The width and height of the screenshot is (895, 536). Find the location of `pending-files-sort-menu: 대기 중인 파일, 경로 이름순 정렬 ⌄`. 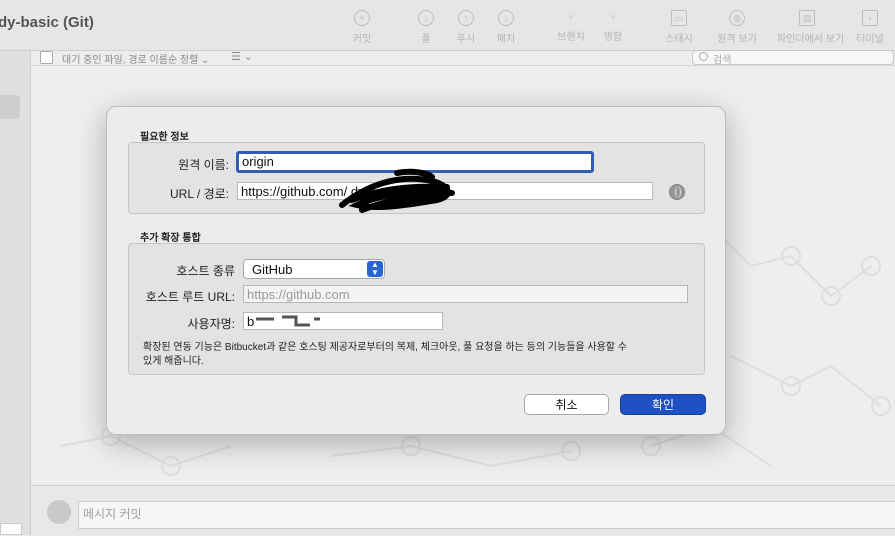

pending-files-sort-menu: 대기 중인 파일, 경로 이름순 정렬 ⌄ is located at coordinates (135, 58).